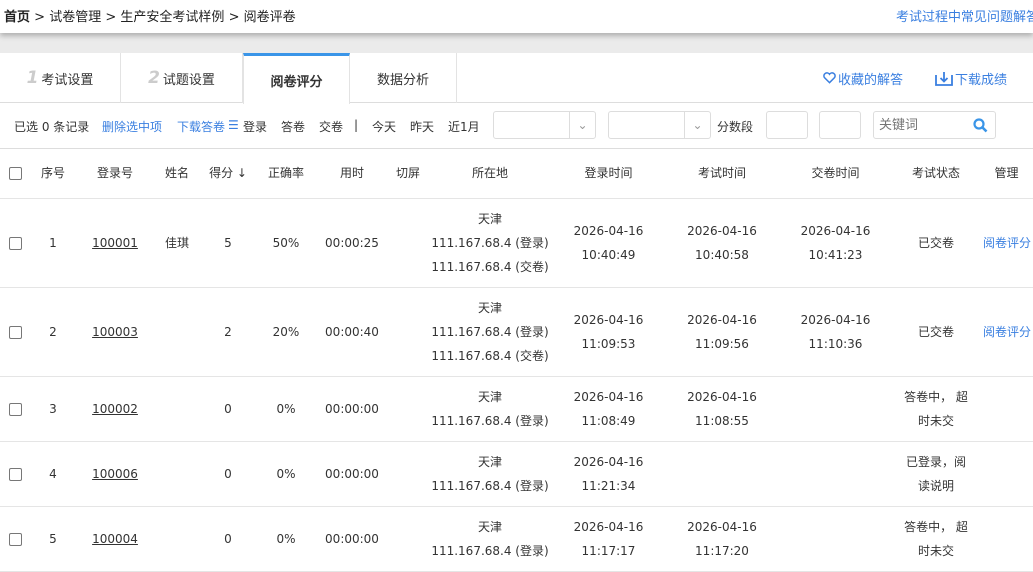  Describe the element at coordinates (490, 174) in the screenshot. I see `column-header: 所在地` at that location.